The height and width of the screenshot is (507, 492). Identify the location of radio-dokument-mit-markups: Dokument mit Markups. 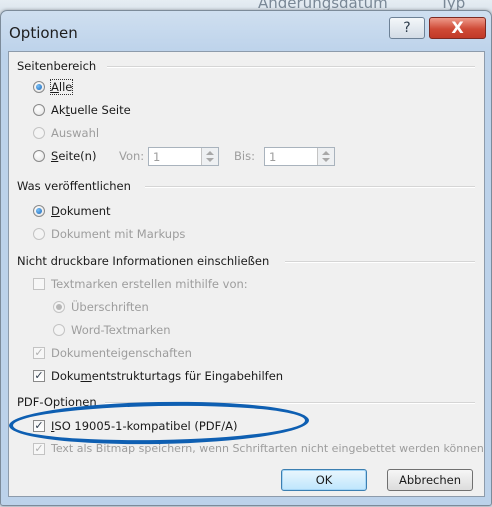
(109, 234).